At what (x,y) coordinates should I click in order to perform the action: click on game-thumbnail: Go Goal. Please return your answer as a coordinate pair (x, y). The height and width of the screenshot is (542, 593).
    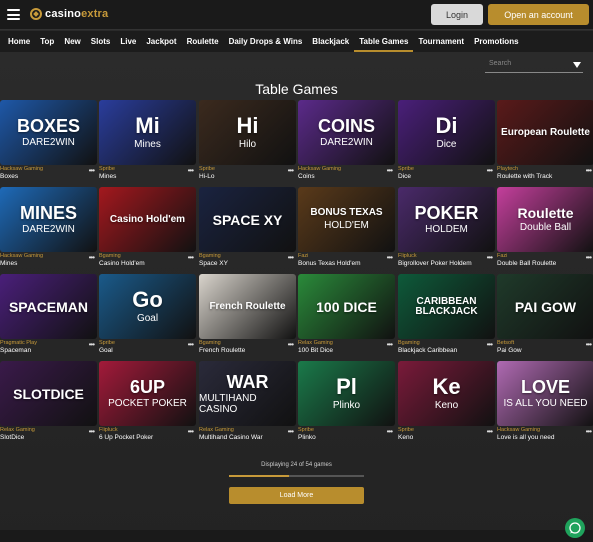
    Looking at the image, I should click on (147, 306).